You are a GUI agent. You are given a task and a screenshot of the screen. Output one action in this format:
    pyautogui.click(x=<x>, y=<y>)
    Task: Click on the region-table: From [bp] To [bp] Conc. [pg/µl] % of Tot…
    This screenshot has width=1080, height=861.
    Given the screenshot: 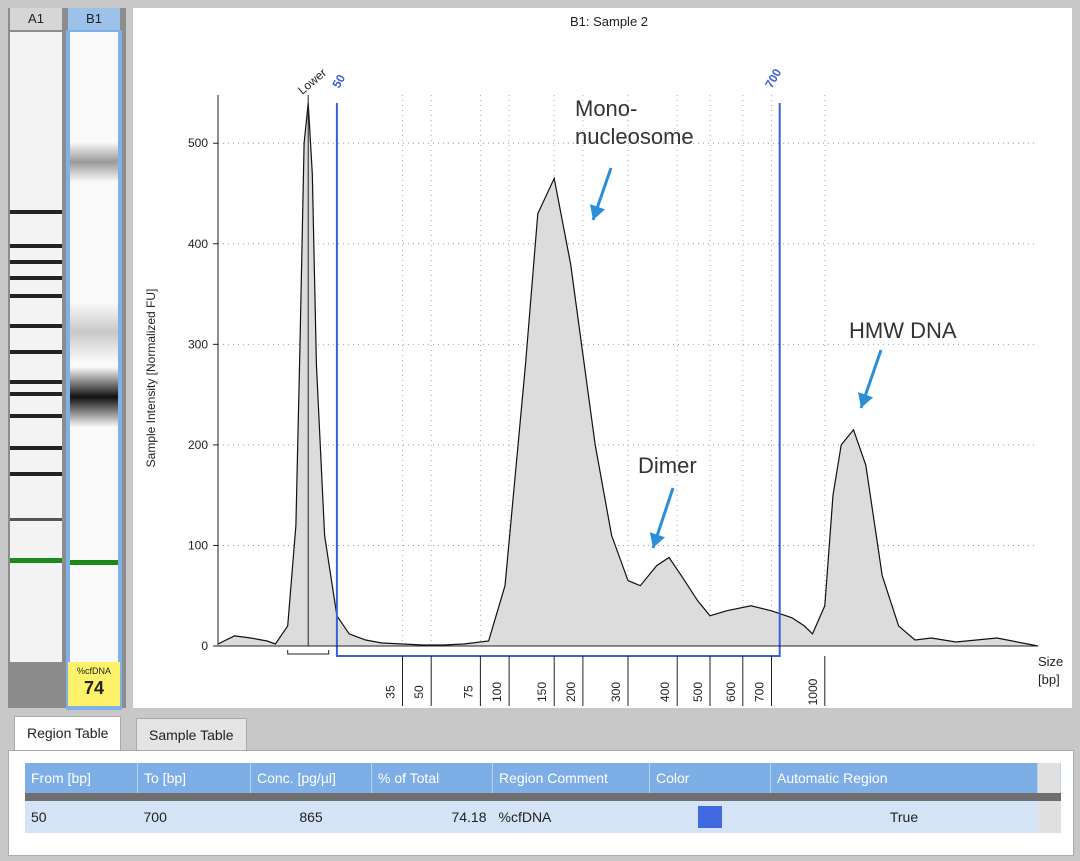 What is the action you would take?
    pyautogui.click(x=543, y=798)
    